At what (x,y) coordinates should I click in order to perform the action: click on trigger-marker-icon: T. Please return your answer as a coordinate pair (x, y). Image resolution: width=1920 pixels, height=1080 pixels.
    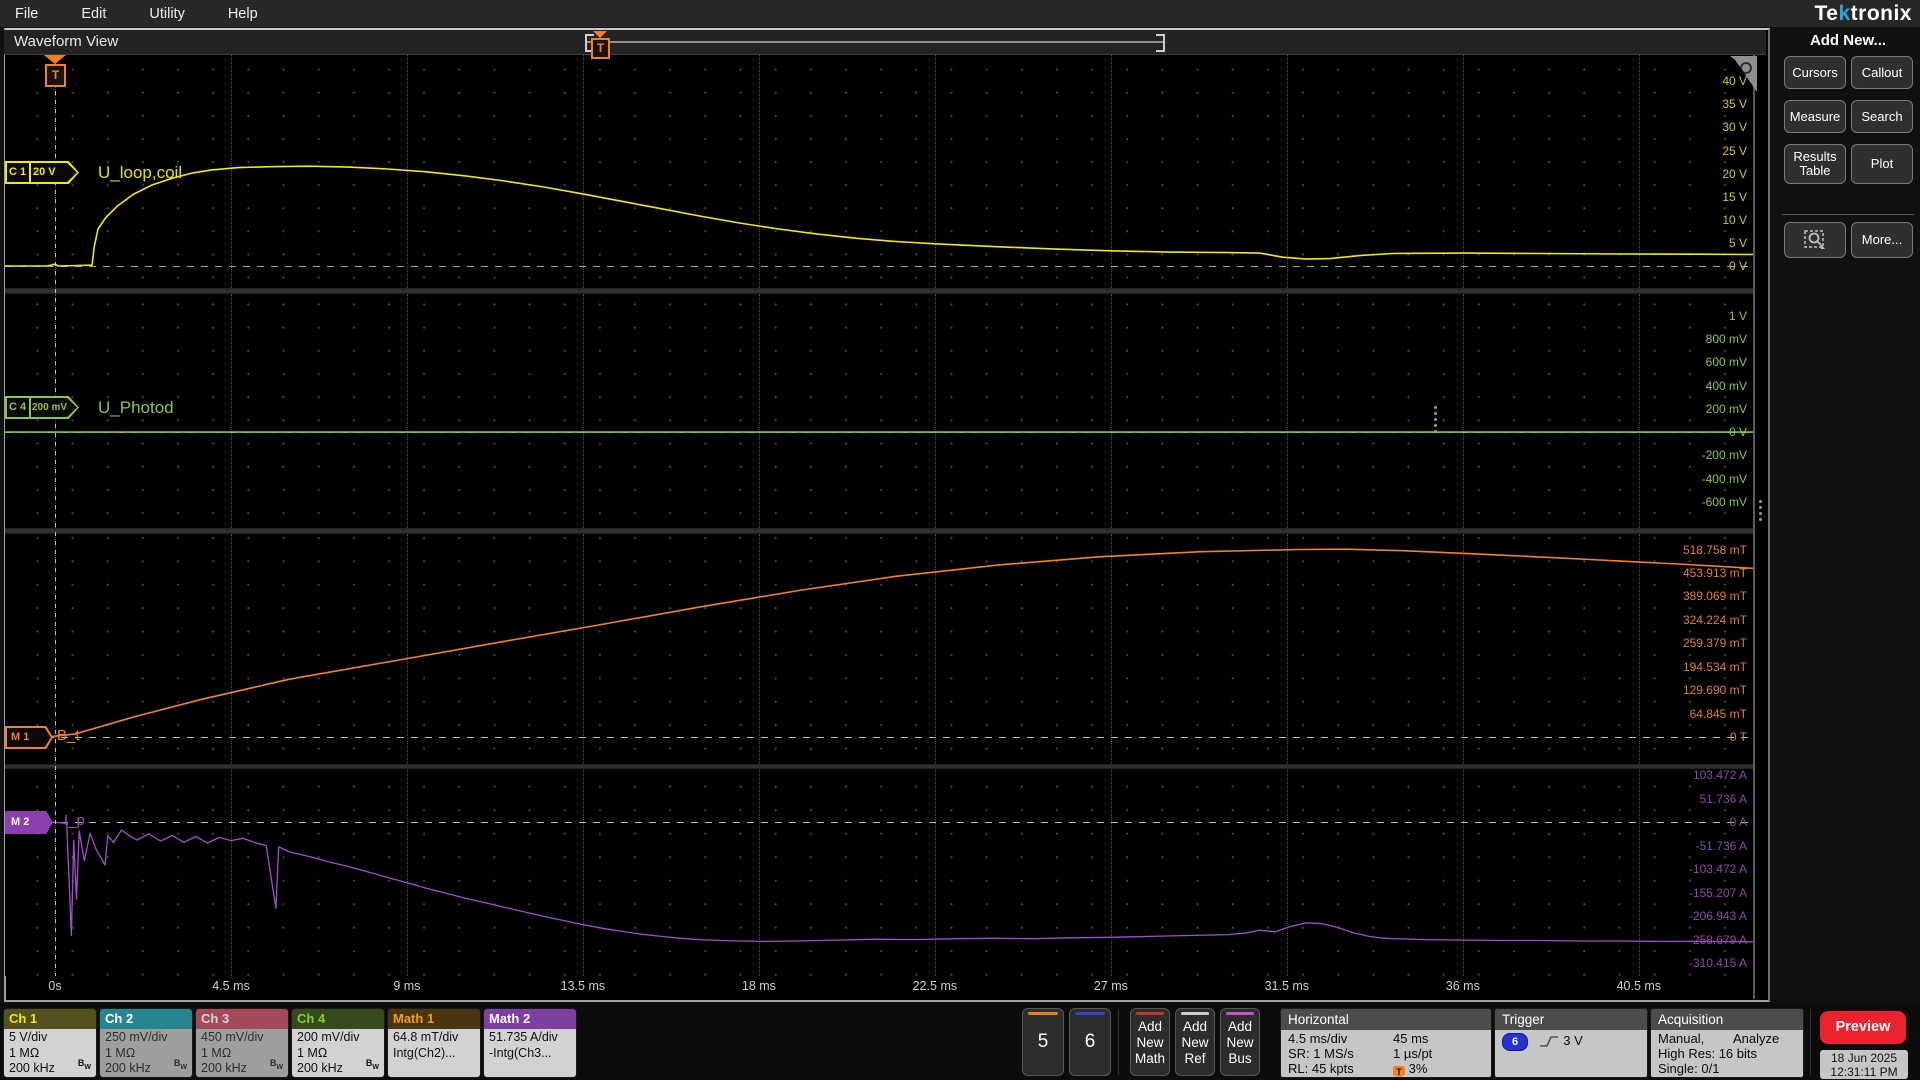
    Looking at the image, I should click on (55, 75).